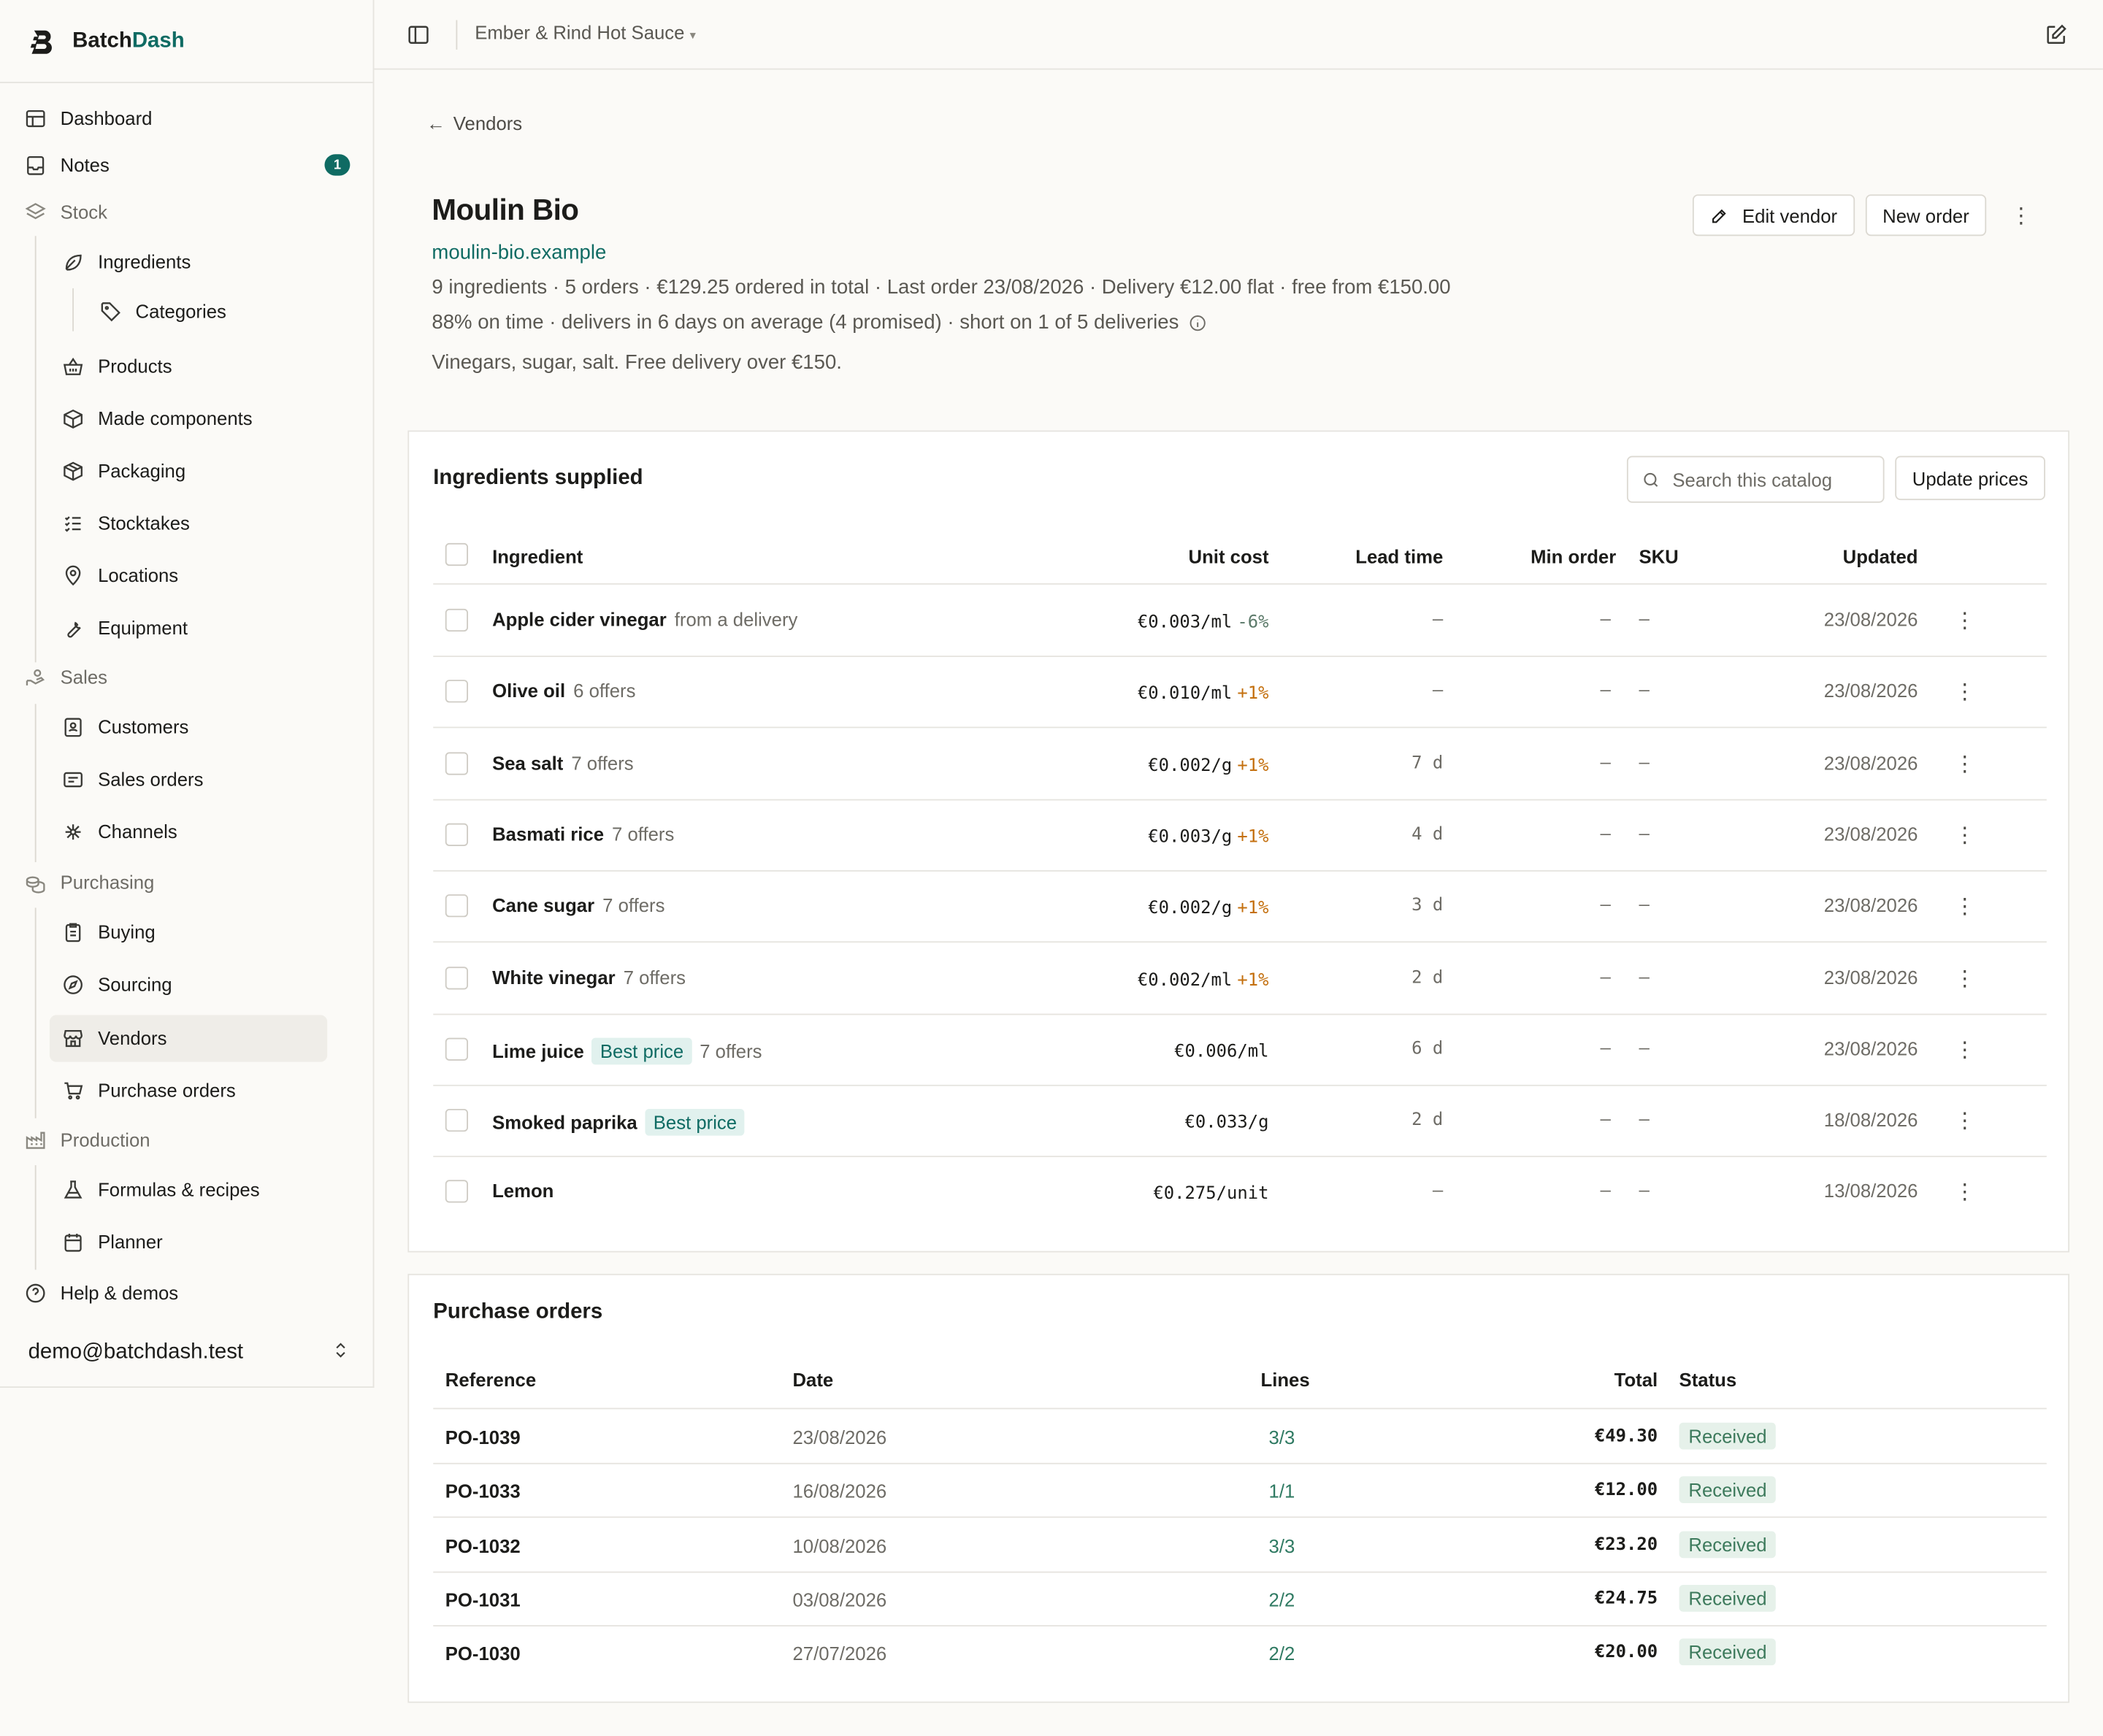  What do you see at coordinates (162, 310) in the screenshot?
I see `sidebar-item-categories: Categories` at bounding box center [162, 310].